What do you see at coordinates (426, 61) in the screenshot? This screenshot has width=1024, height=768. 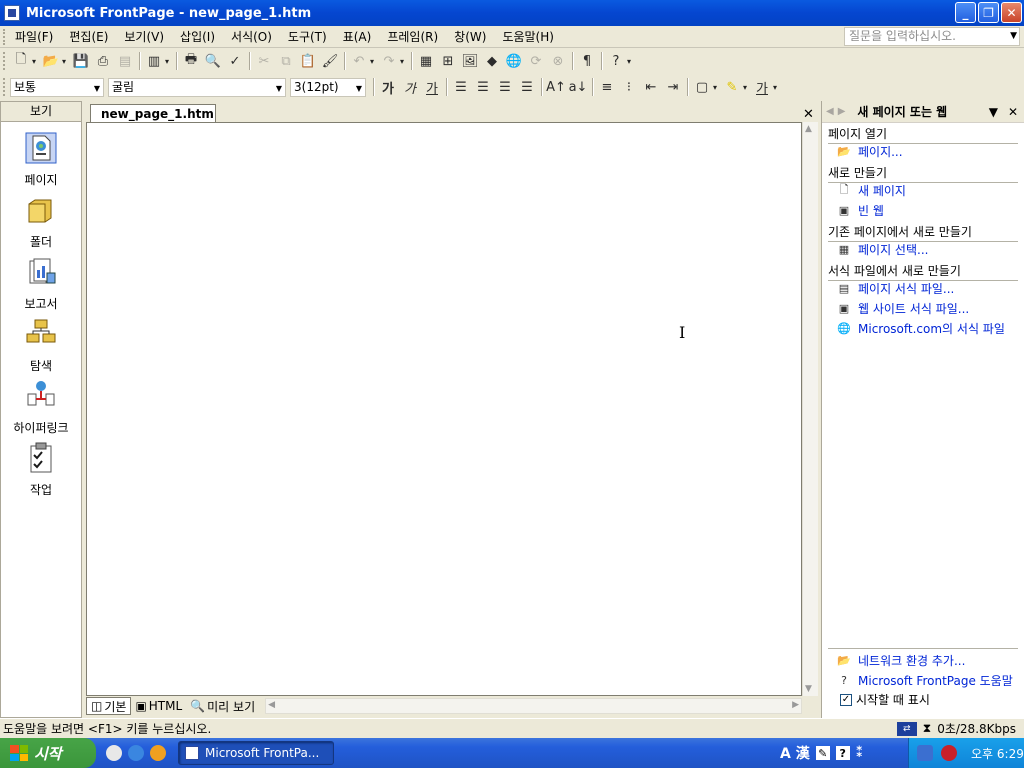 I see `web-component-icon: ▦` at bounding box center [426, 61].